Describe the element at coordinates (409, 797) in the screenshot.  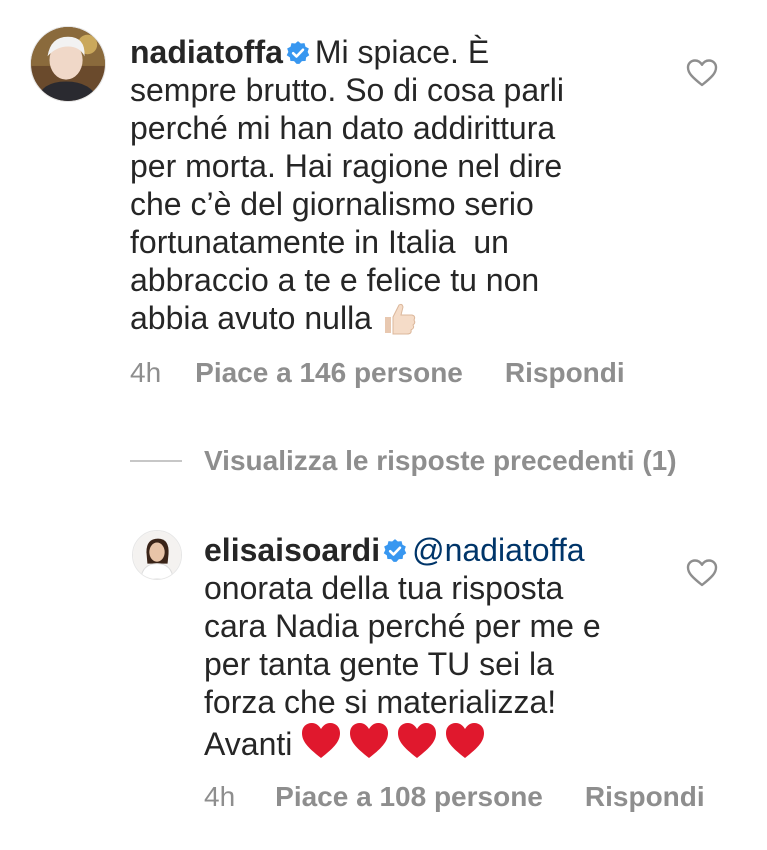
I see `likes-count: Piace a 108 persone` at that location.